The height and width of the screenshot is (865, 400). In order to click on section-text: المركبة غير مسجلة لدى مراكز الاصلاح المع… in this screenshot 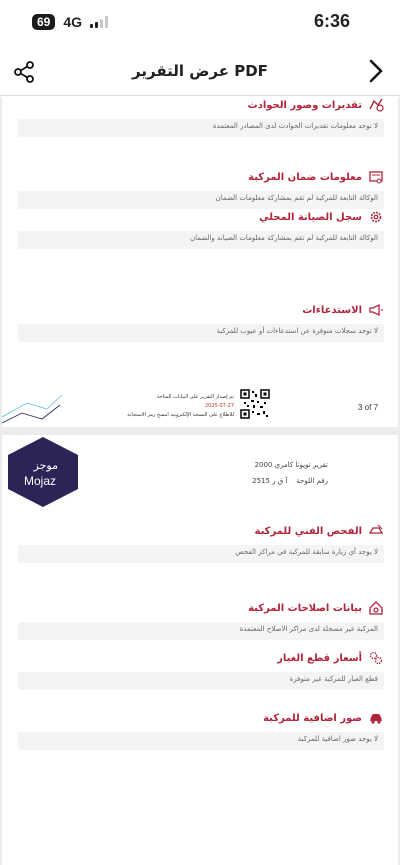, I will do `click(201, 631)`.